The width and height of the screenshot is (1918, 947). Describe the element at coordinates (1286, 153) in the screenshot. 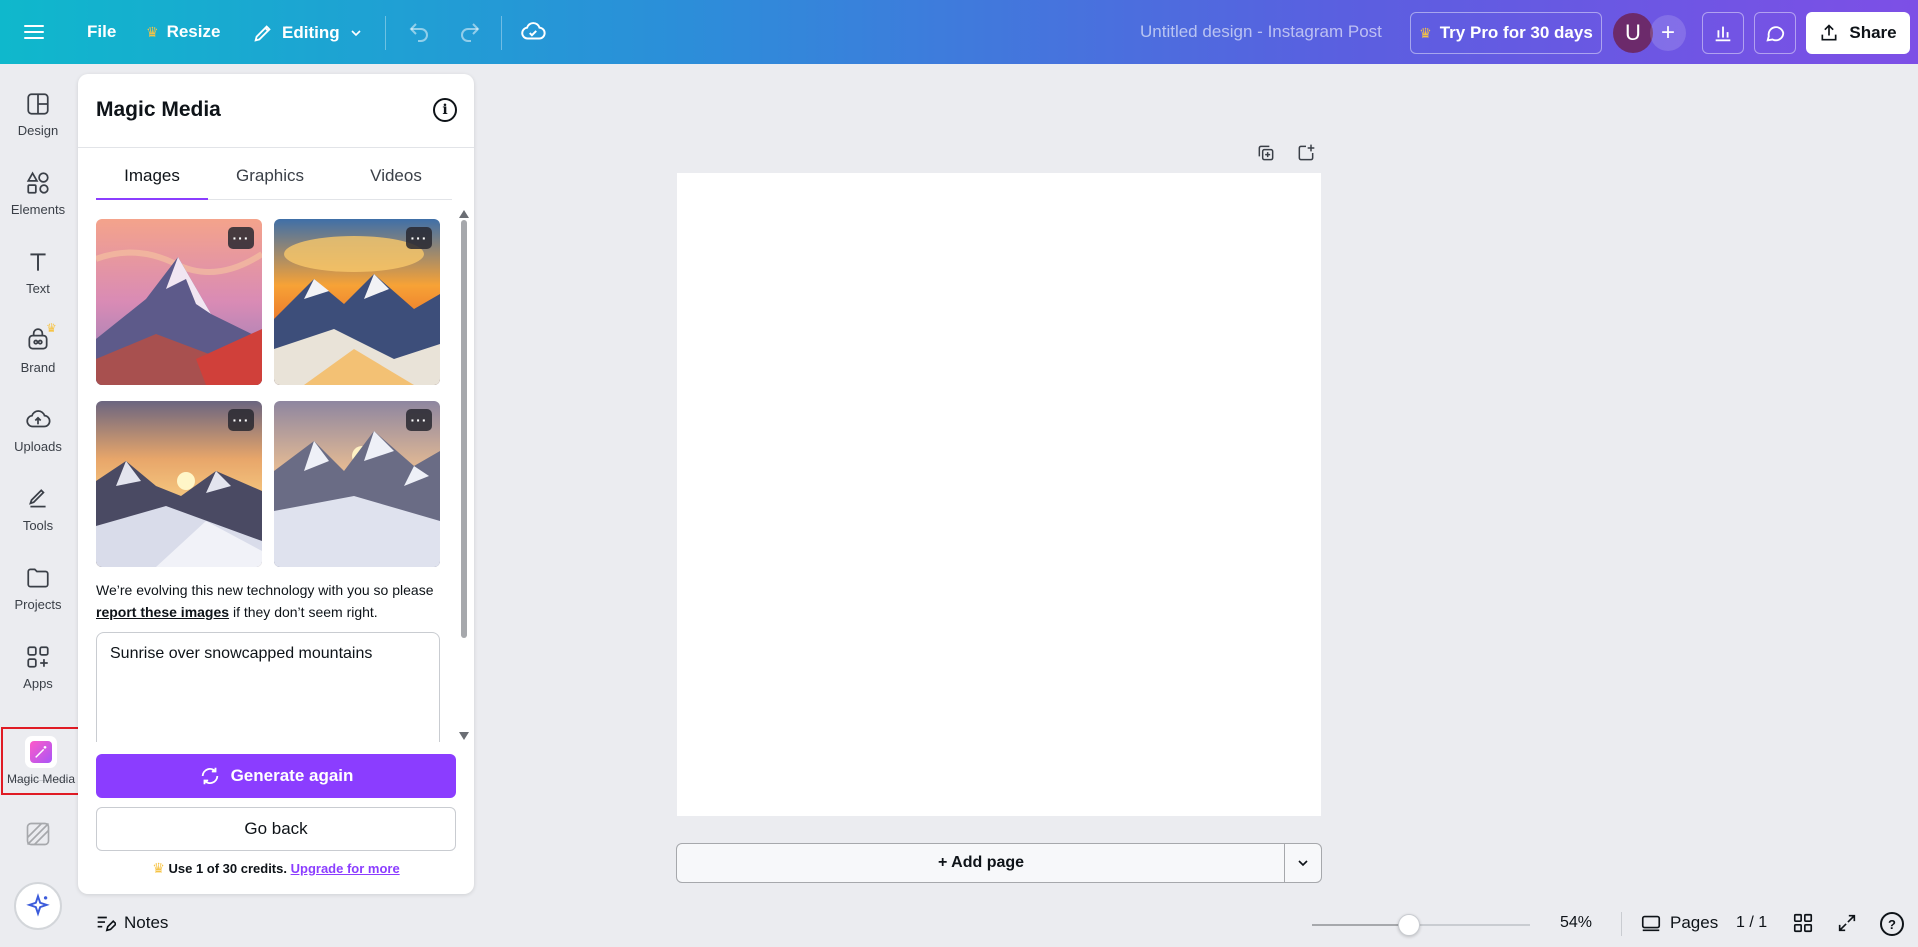

I see `page-toolbar` at that location.